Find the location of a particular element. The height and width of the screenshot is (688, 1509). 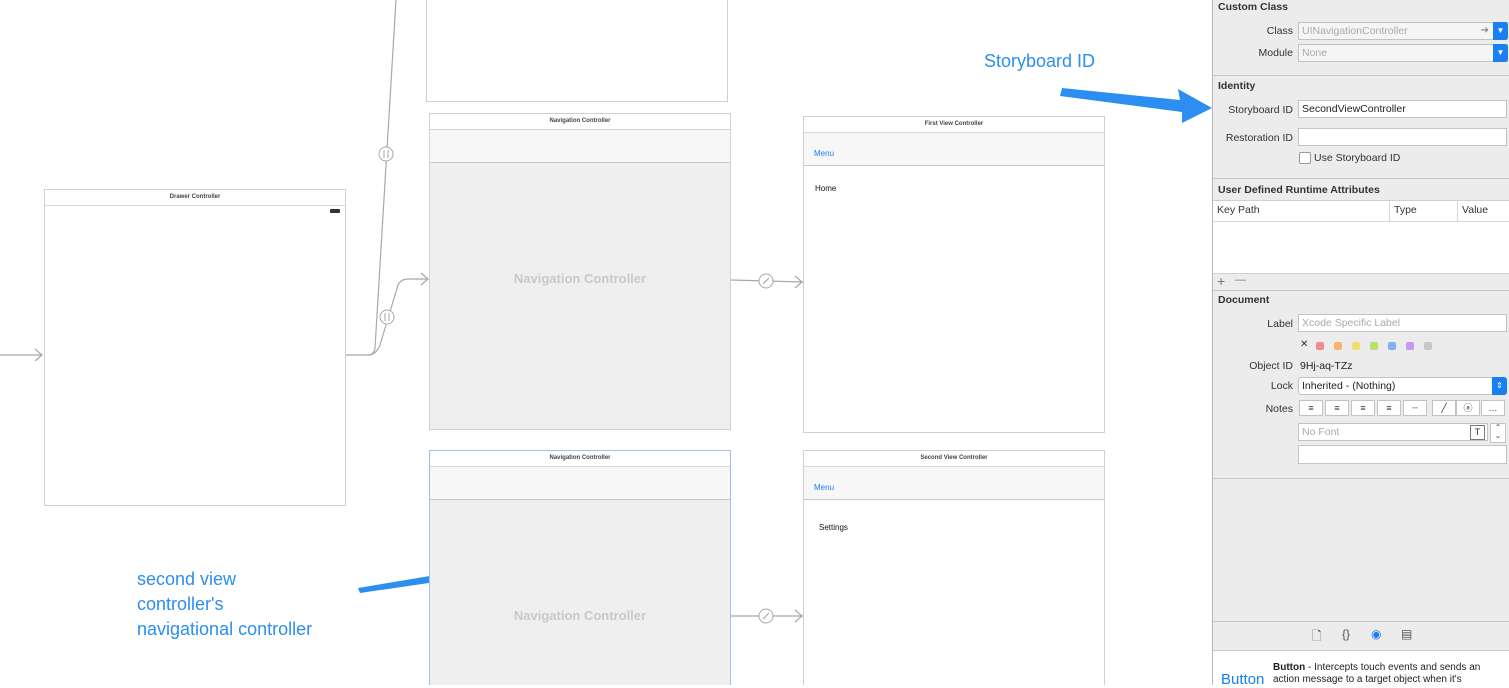

class-label: Class is located at coordinates (1279, 31).